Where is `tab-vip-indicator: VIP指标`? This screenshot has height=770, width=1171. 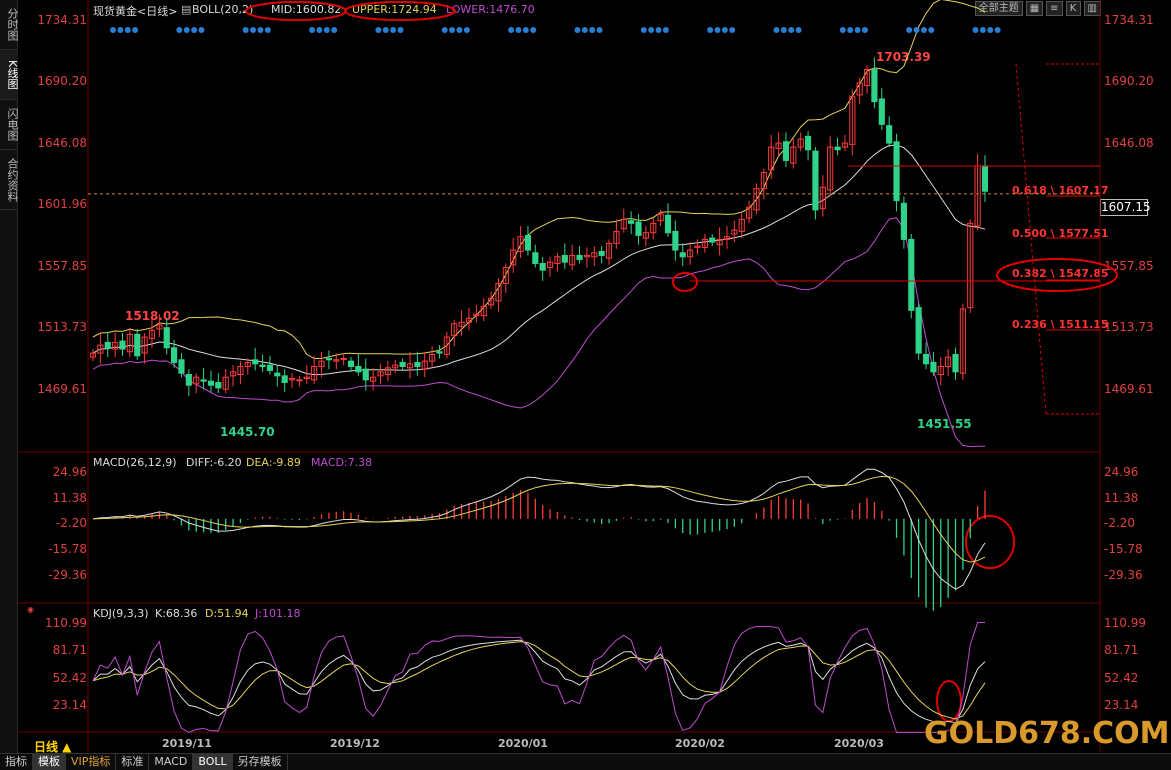 tab-vip-indicator: VIP指标 is located at coordinates (91, 762).